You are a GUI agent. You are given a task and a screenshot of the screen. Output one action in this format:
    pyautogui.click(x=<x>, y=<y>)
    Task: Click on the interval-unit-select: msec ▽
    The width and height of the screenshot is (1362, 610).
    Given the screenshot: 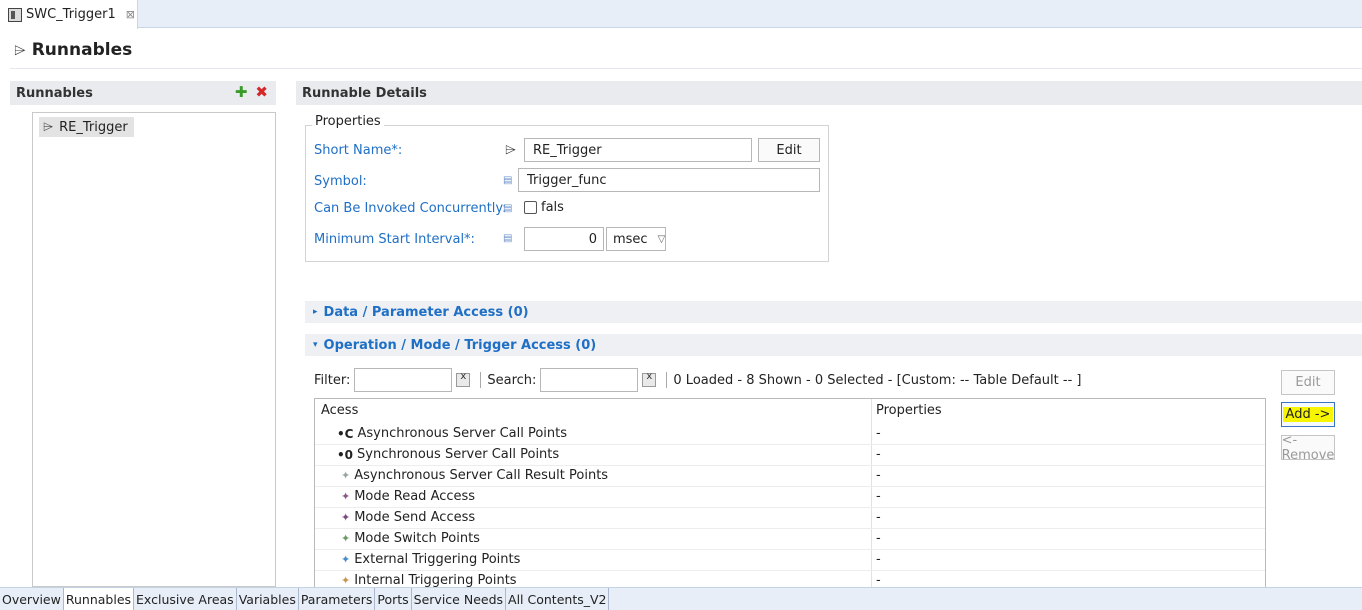 What is the action you would take?
    pyautogui.click(x=636, y=239)
    